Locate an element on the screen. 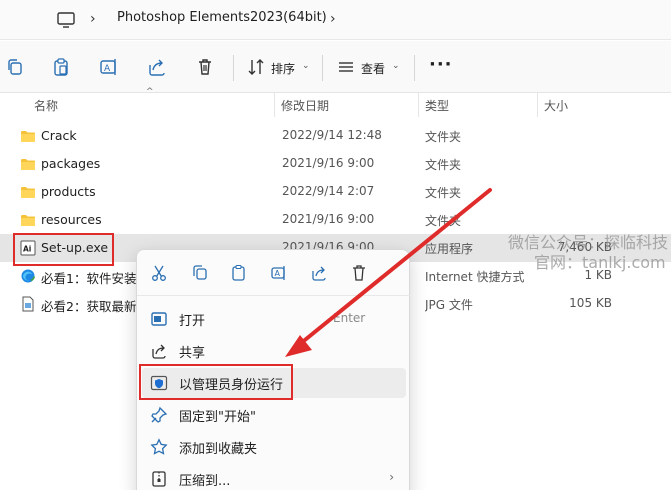 This screenshot has width=671, height=490. command-bar: A 排序 ⌄ 查看 ⌄ ··· is located at coordinates (335, 67).